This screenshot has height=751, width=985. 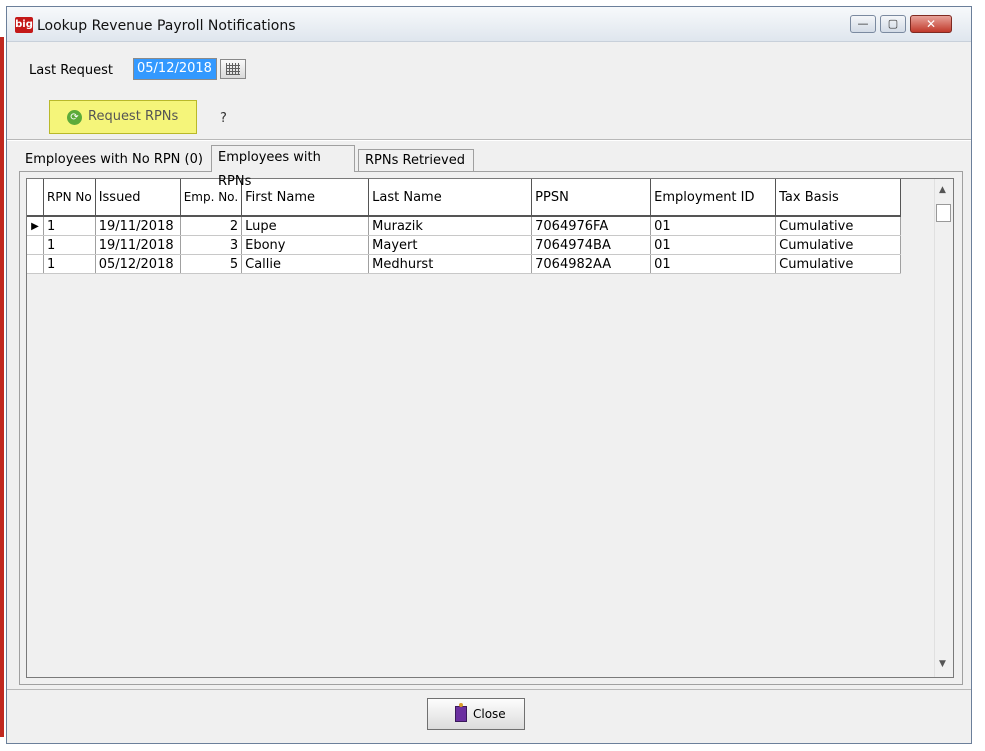 What do you see at coordinates (138, 198) in the screenshot?
I see `col-header-issued: Issued` at bounding box center [138, 198].